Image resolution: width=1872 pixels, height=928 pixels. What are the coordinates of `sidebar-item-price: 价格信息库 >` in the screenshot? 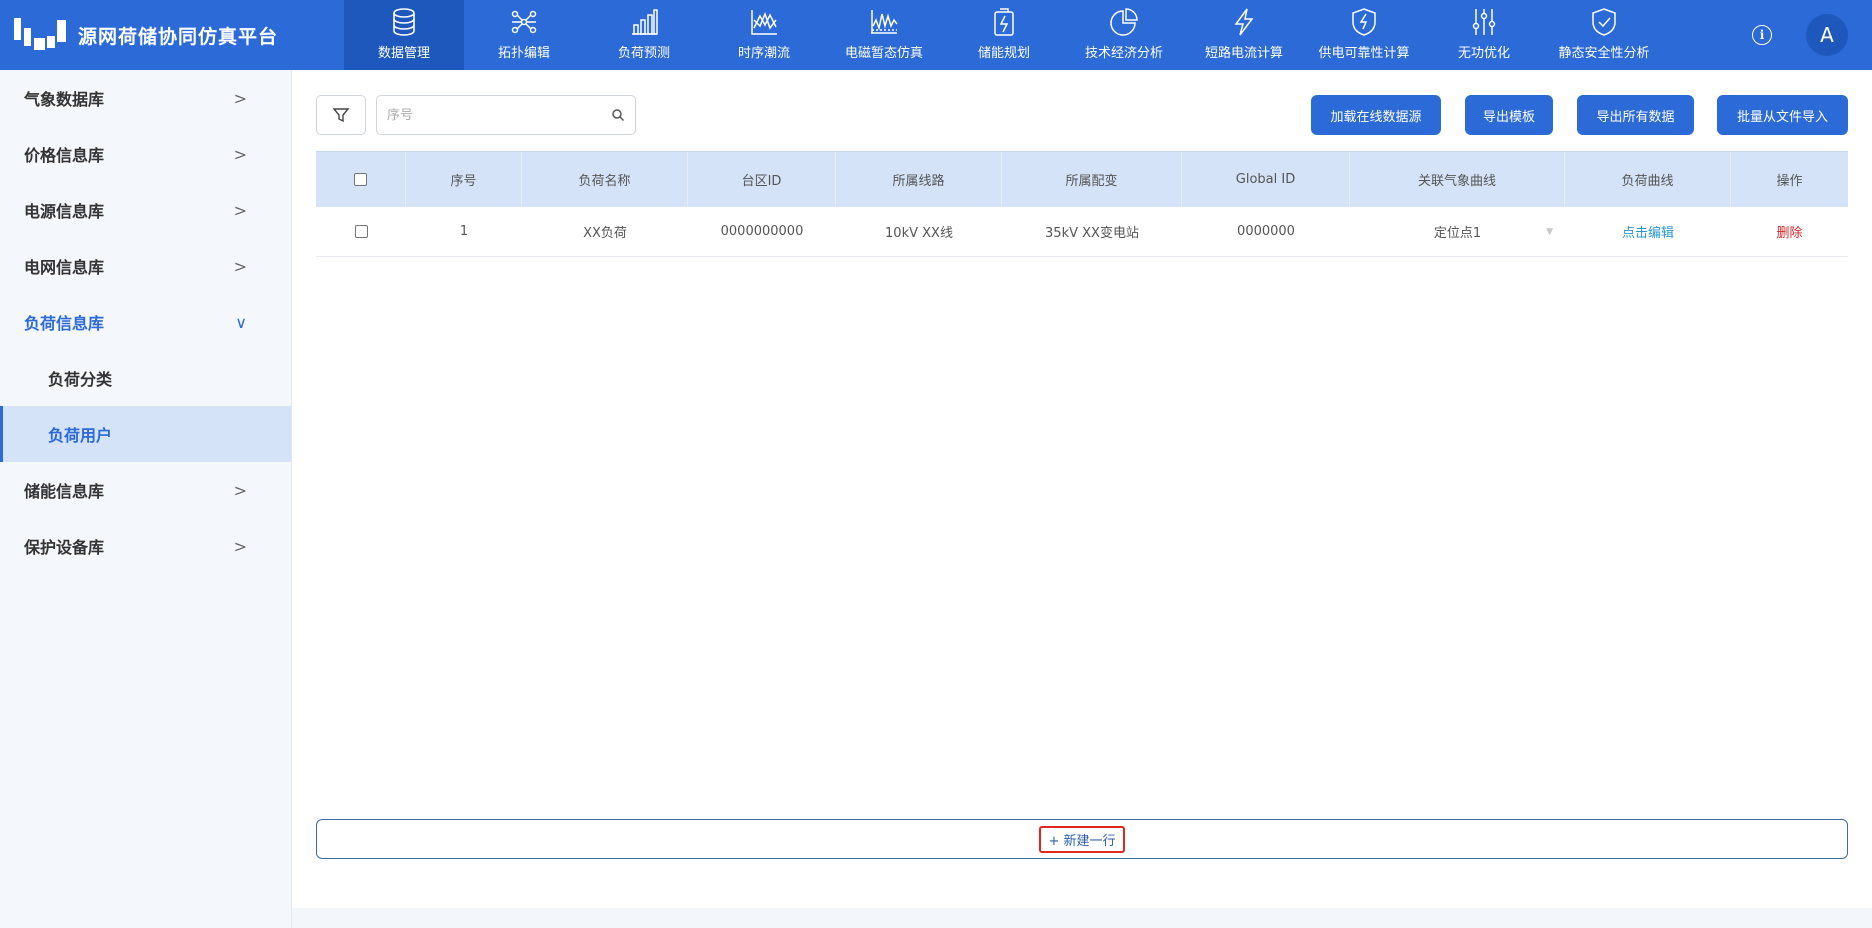 It's located at (145, 154).